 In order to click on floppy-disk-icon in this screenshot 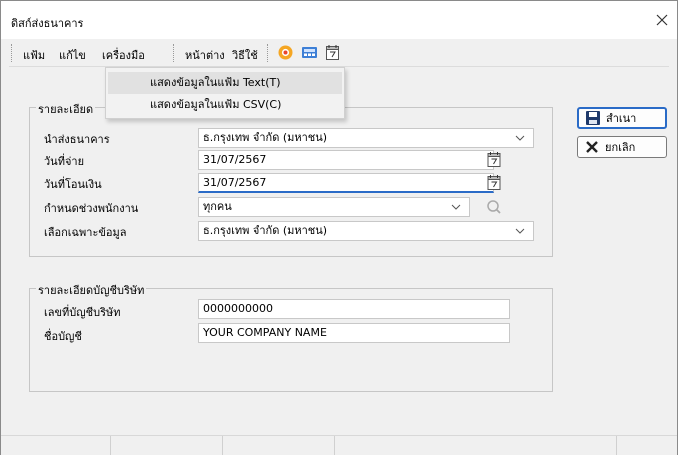, I will do `click(593, 118)`.